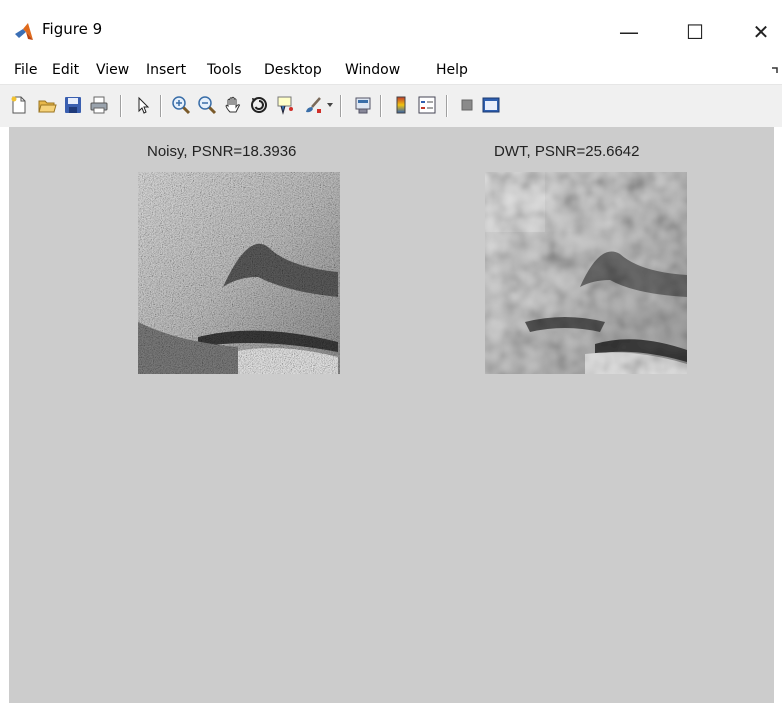 This screenshot has width=782, height=713. I want to click on dwt-image, so click(586, 273).